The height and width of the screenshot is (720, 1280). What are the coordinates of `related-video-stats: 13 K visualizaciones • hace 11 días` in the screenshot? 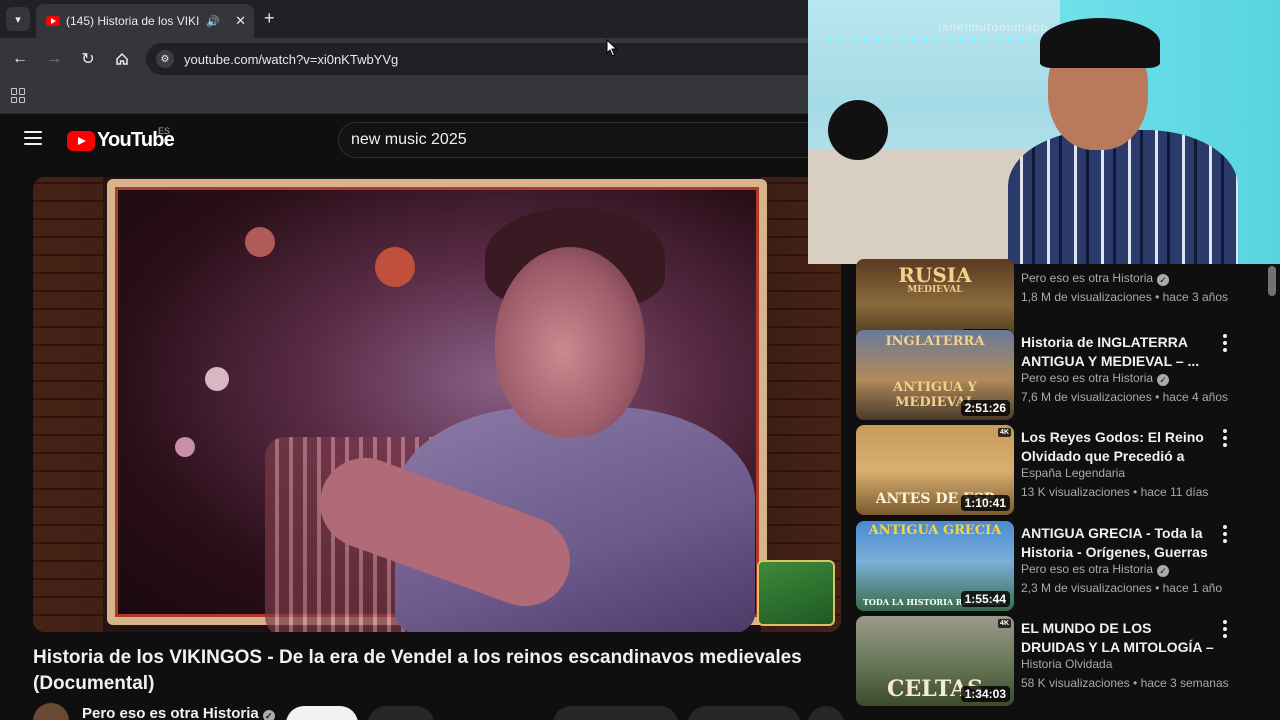 It's located at (1115, 492).